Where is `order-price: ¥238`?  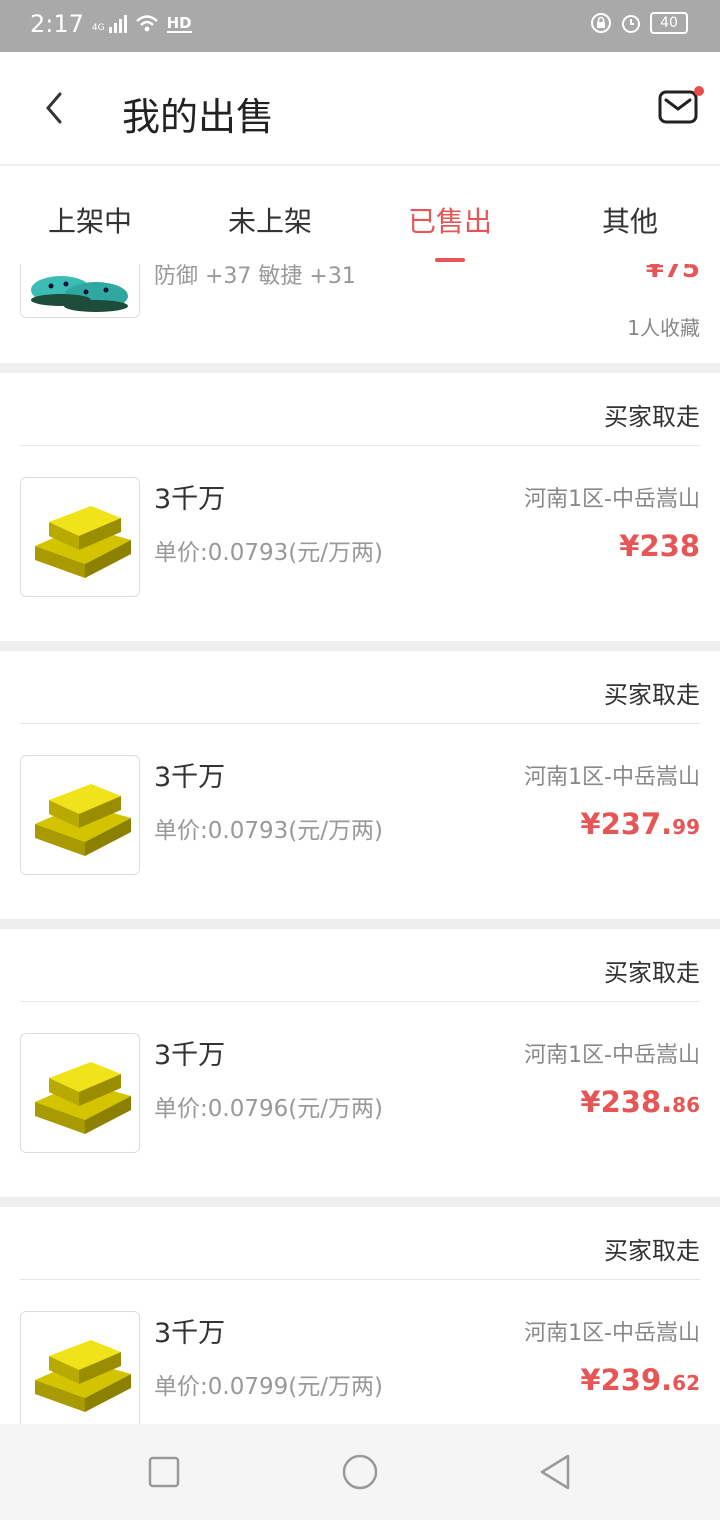 order-price: ¥238 is located at coordinates (659, 546).